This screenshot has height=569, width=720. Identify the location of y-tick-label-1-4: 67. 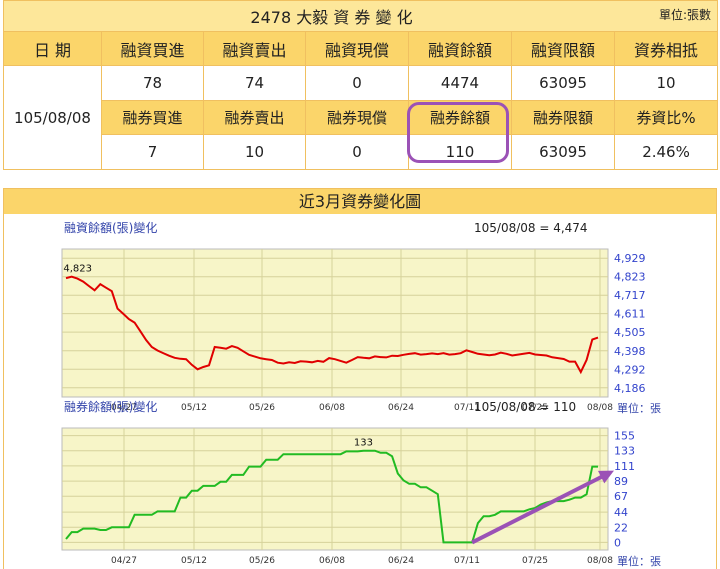
(621, 496).